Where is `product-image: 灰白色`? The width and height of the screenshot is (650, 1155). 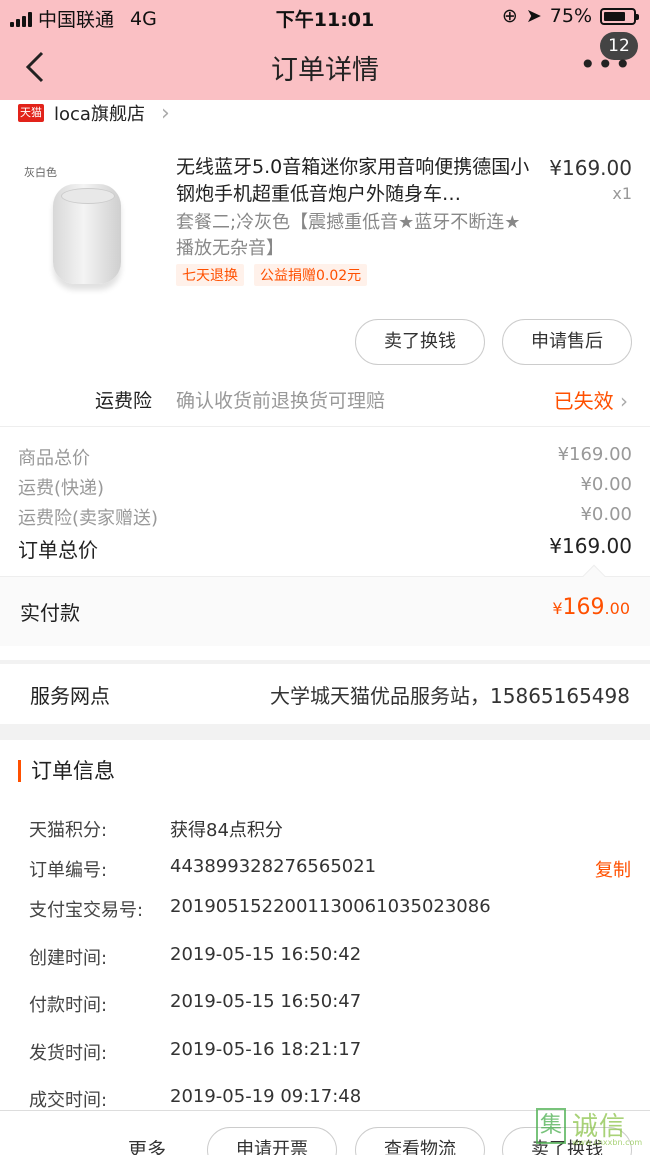 product-image: 灰白色 is located at coordinates (88, 230).